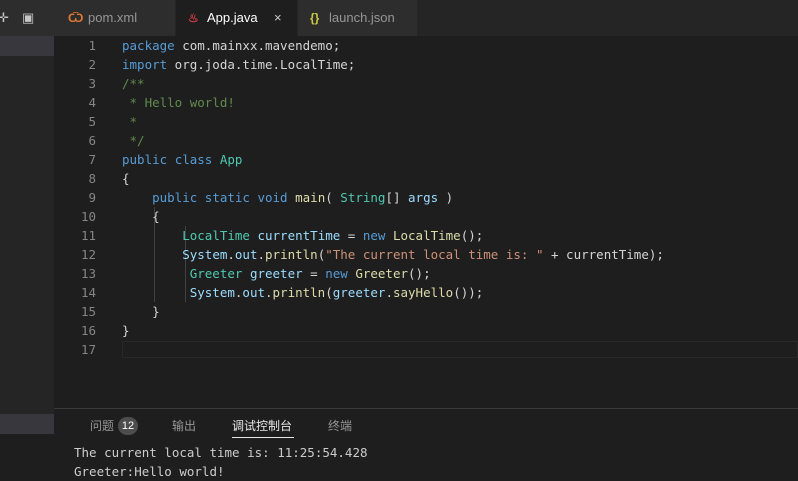 The image size is (798, 481). Describe the element at coordinates (340, 426) in the screenshot. I see `tab-terminal: 终端` at that location.